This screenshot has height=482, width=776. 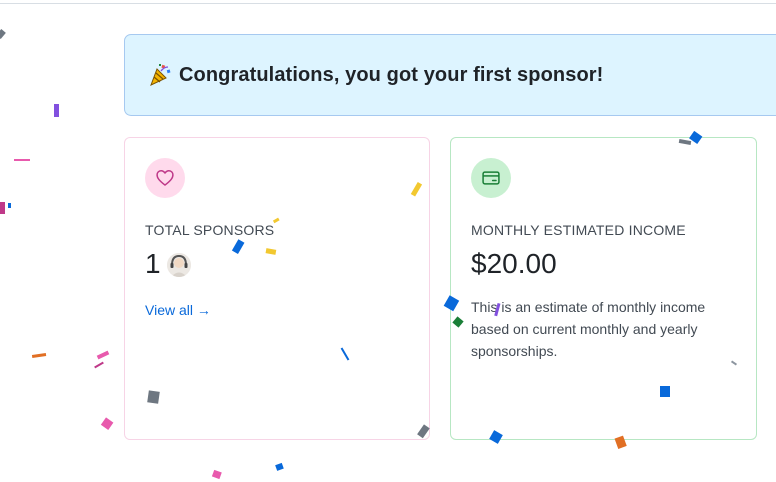 What do you see at coordinates (388, 3) in the screenshot?
I see `header-divider` at bounding box center [388, 3].